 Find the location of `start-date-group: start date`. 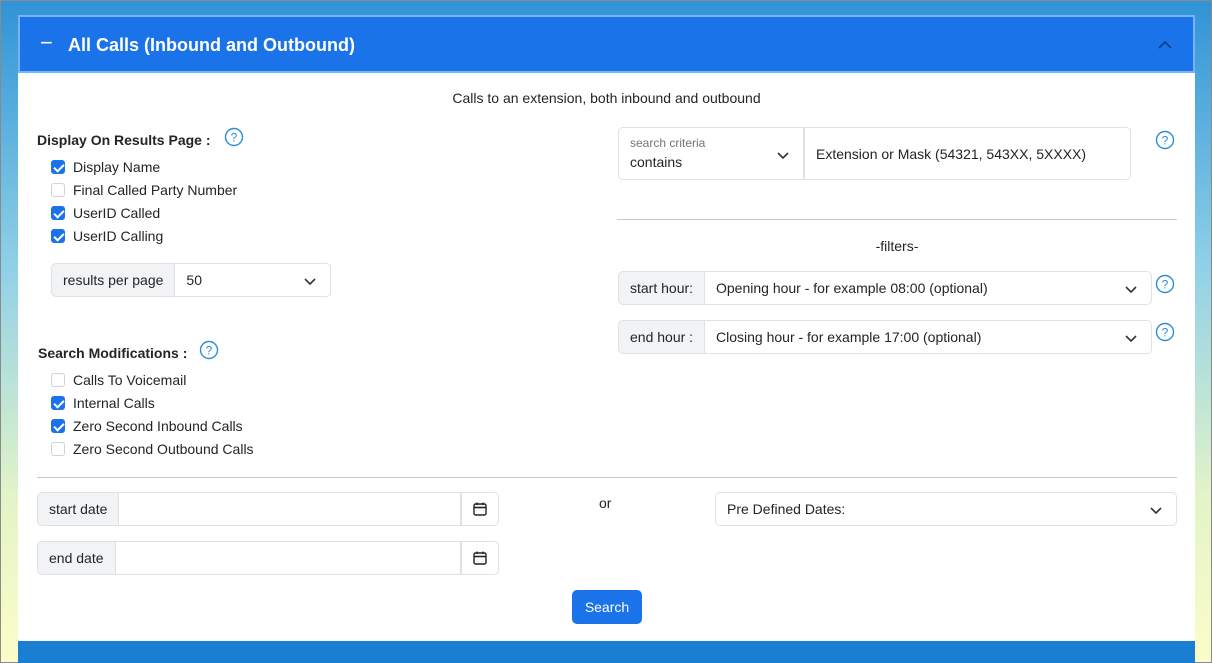

start-date-group: start date is located at coordinates (268, 509).